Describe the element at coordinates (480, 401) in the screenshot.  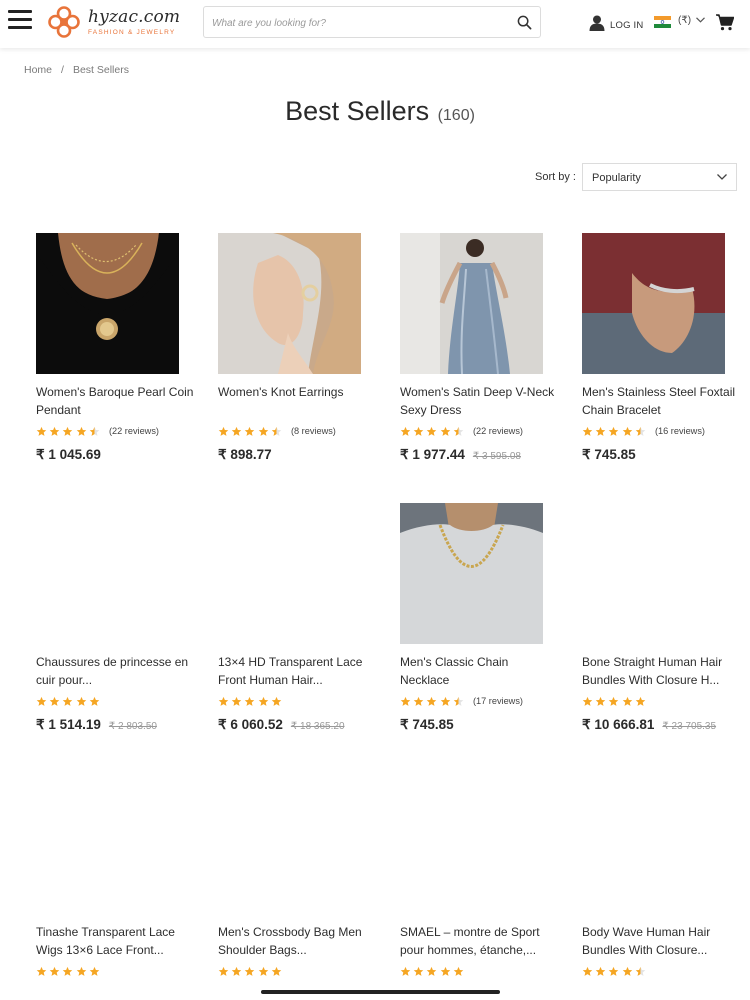
I see `product-name: Women's Satin Deep V-Neck Sexy Dress` at that location.